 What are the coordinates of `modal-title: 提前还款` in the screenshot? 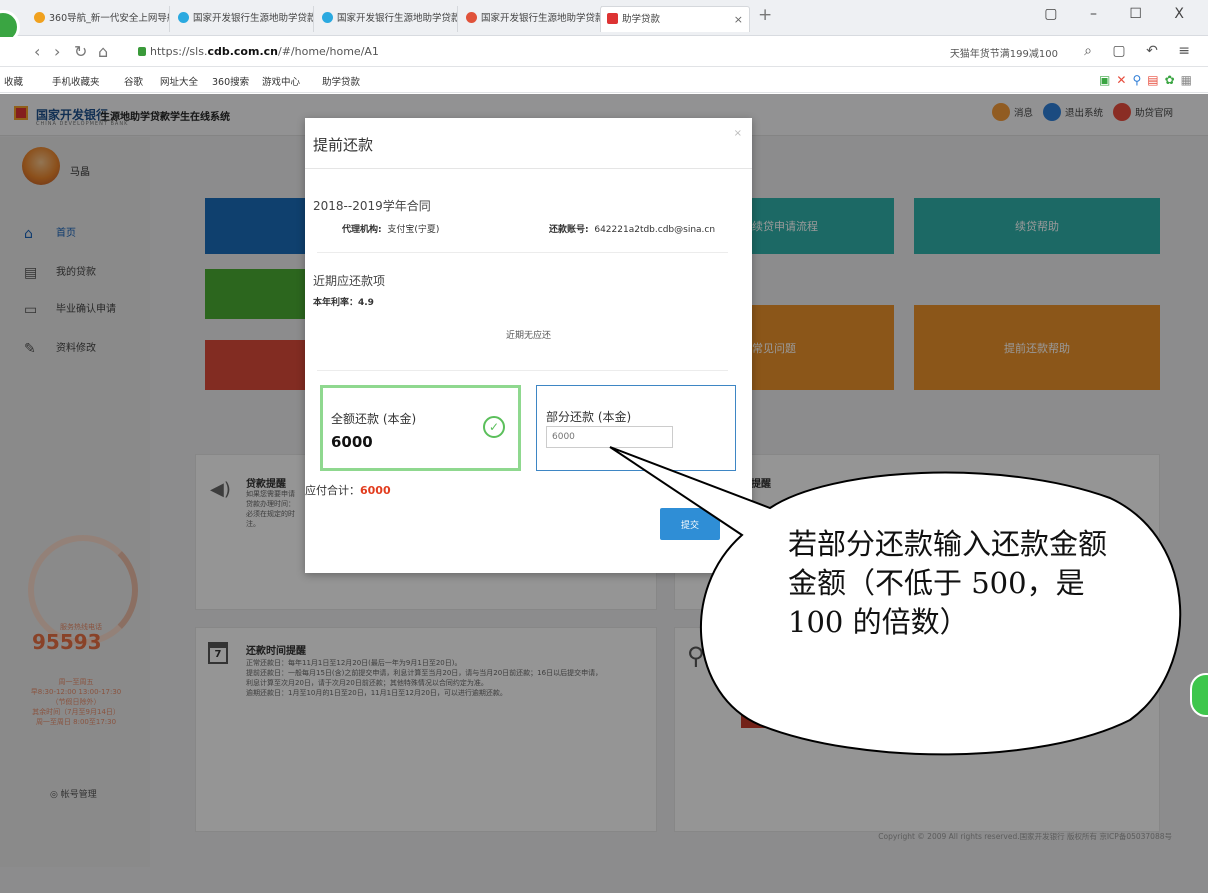 It's located at (343, 145).